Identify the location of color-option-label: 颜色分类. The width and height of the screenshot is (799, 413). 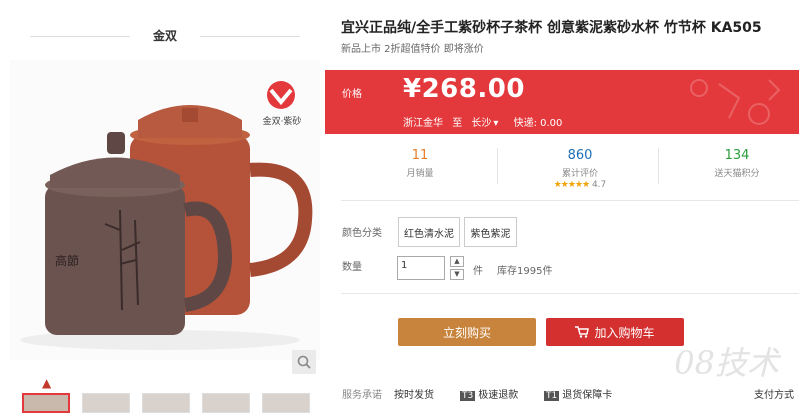
(362, 233).